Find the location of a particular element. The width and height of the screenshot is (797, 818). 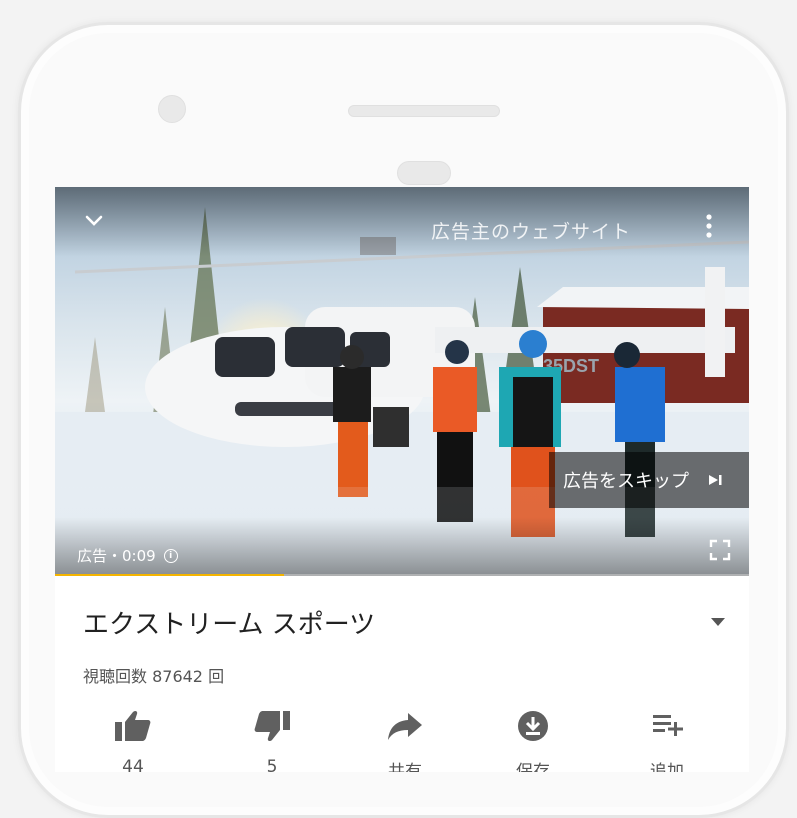

ad-countdown-label: 広告・0:09 is located at coordinates (116, 556).